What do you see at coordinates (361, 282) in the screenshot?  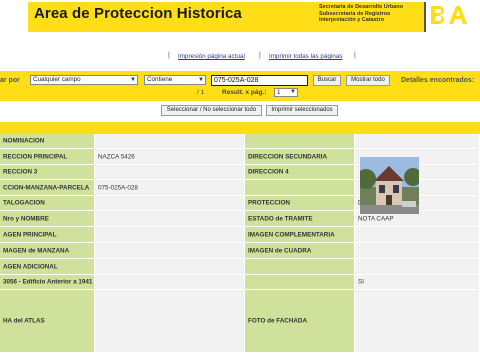 I see `field-value: SI` at bounding box center [361, 282].